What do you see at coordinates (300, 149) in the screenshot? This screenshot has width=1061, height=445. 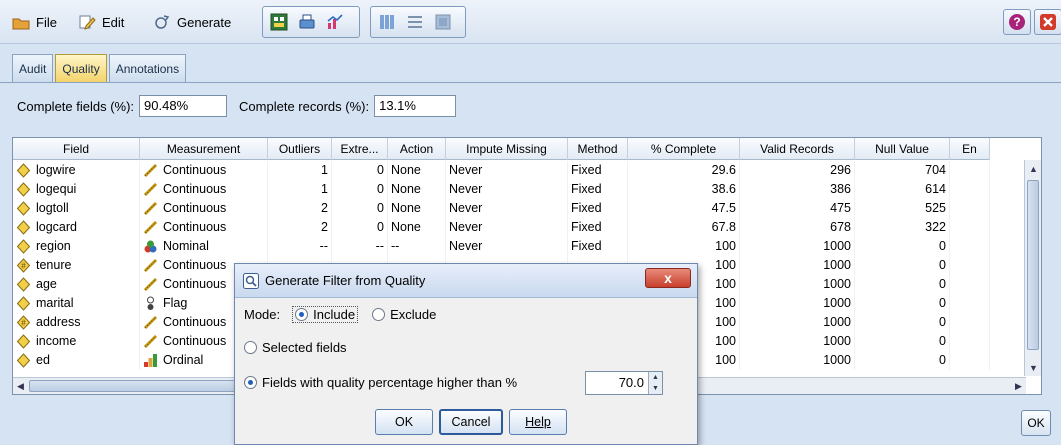 I see `column-header-outliers: Outliers` at bounding box center [300, 149].